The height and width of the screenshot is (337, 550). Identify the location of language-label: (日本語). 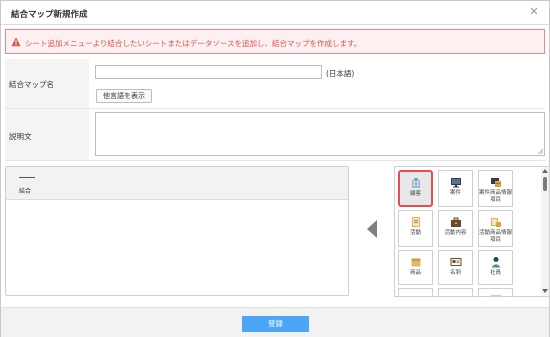
(340, 73).